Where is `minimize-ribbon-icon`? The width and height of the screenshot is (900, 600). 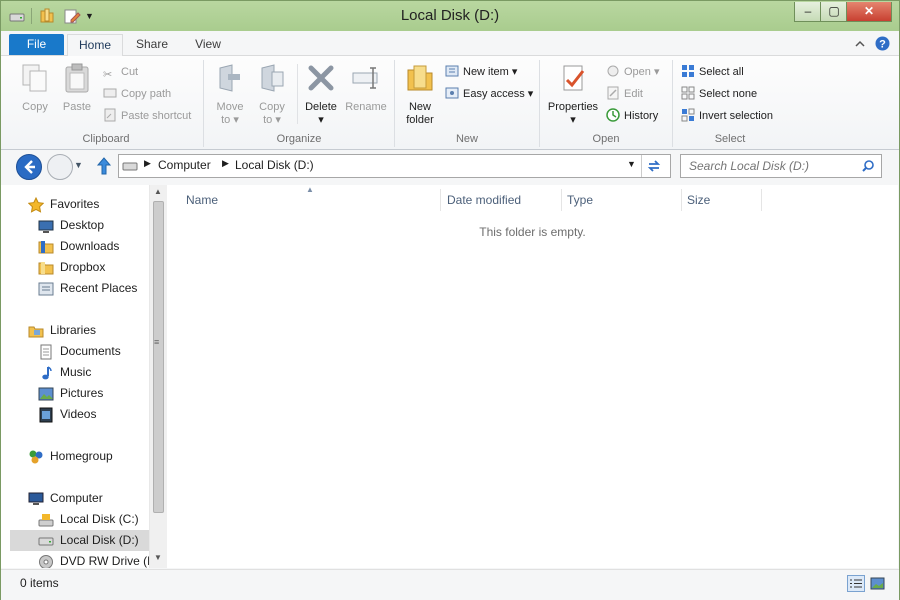 minimize-ribbon-icon is located at coordinates (860, 44).